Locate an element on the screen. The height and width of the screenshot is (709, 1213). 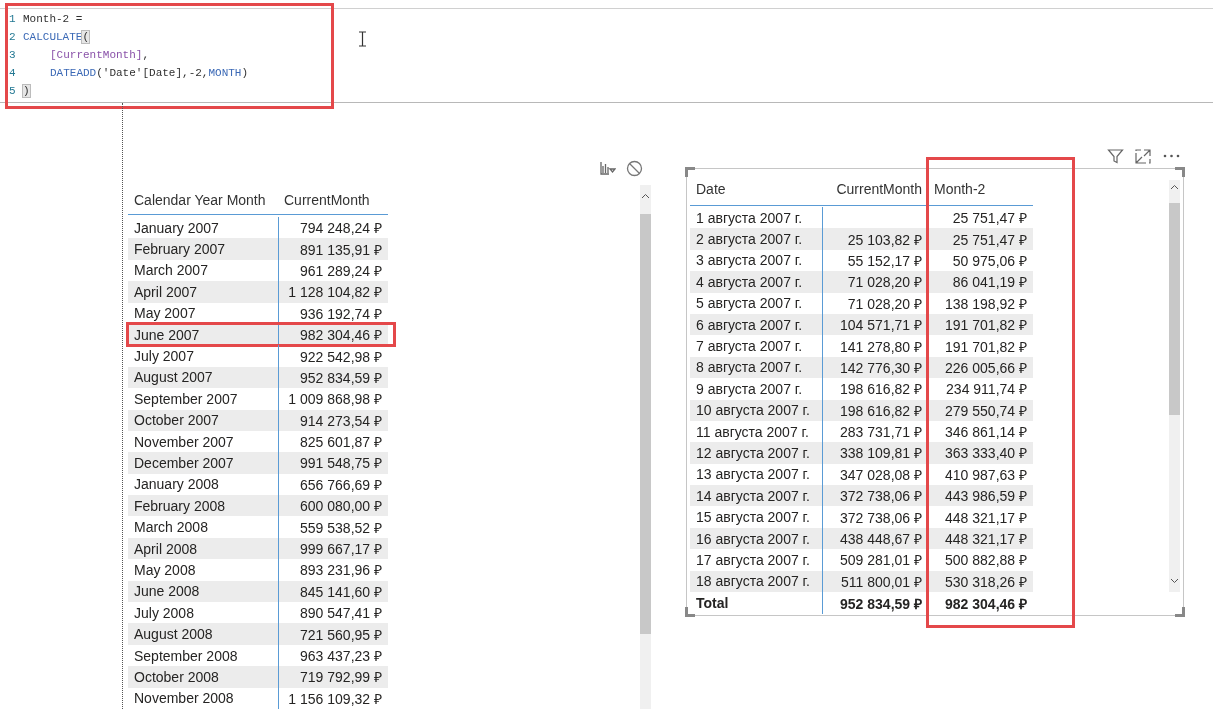
table-cell: 1 156 109,32 ₽ is located at coordinates (333, 698).